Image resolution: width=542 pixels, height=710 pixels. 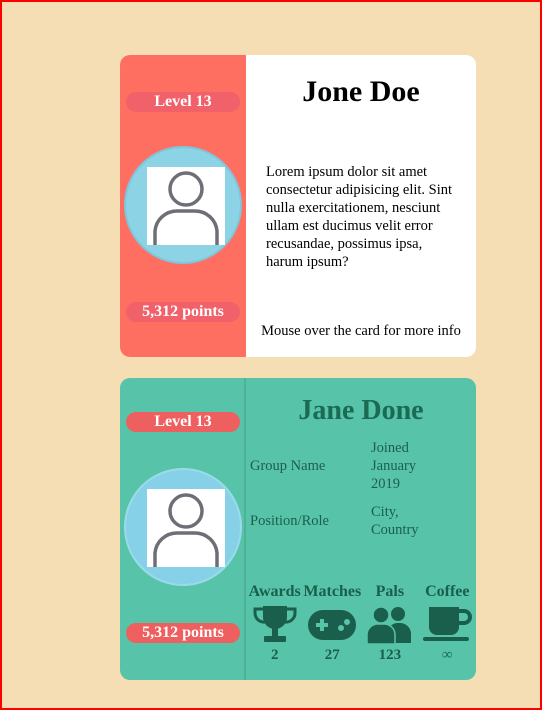 I want to click on gamepad-icon, so click(x=332, y=625).